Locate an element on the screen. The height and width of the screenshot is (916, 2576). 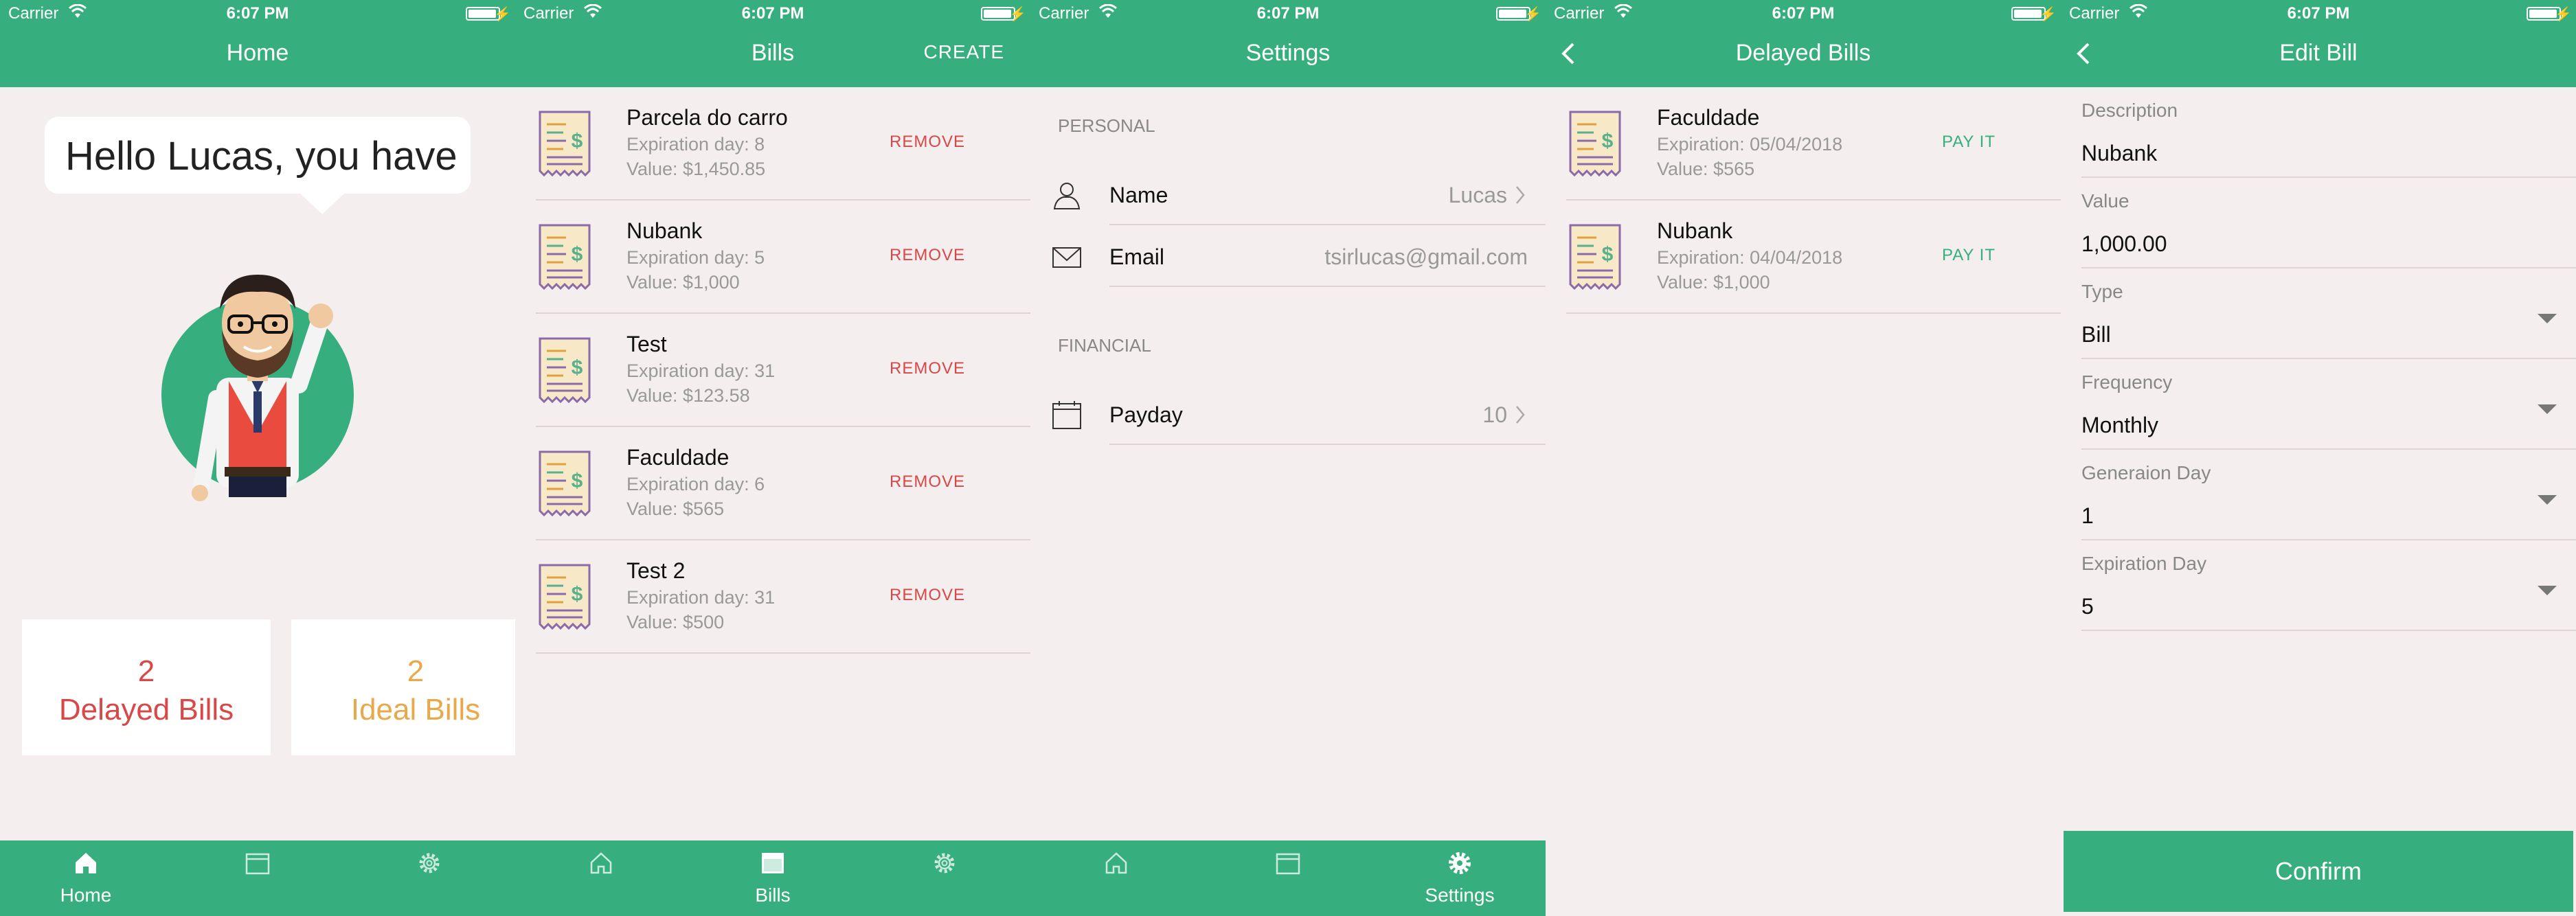
ideal-label: Ideal Bills is located at coordinates (415, 709).